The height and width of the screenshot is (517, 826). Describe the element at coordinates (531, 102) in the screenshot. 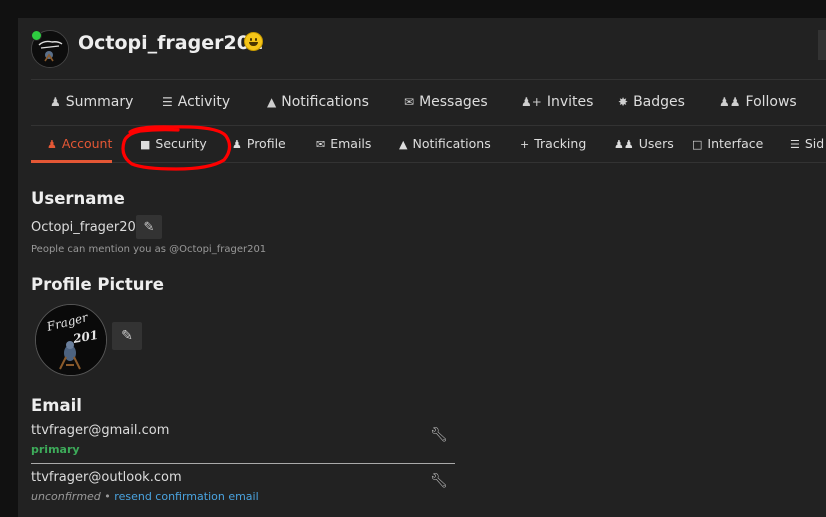

I see `user-plus-icon: ♟+` at that location.